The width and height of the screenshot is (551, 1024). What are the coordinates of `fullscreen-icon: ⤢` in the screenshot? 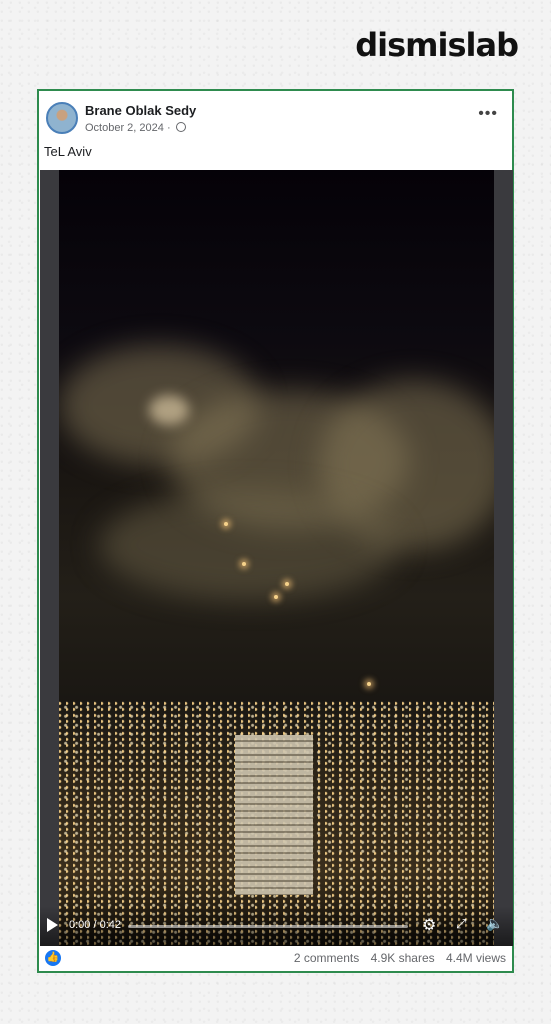 It's located at (461, 924).